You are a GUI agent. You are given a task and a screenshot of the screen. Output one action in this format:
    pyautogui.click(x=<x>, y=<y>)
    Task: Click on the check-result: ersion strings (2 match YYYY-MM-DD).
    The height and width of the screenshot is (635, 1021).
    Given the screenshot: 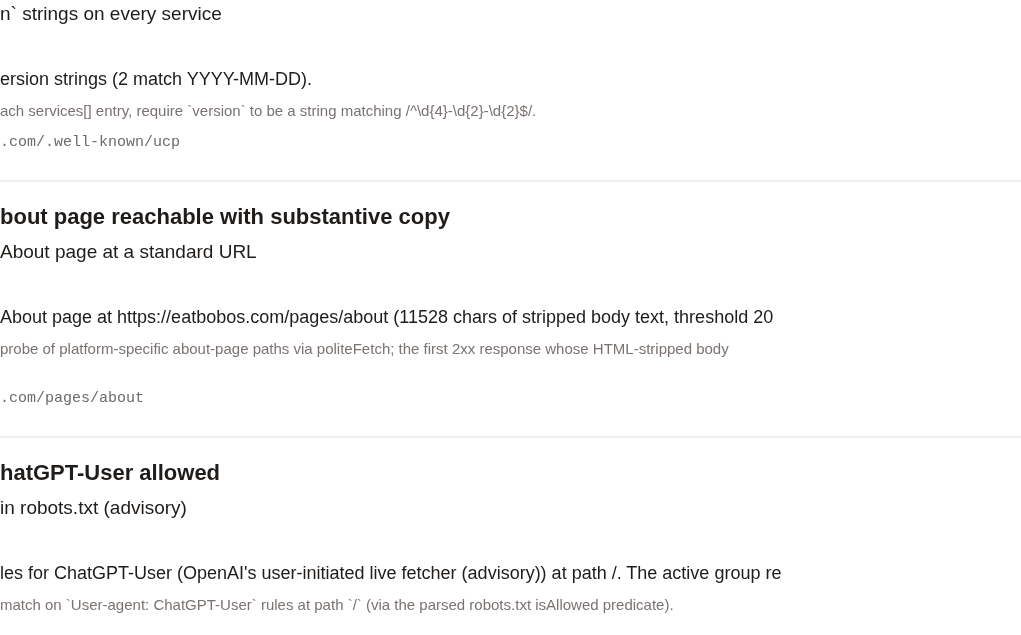 What is the action you would take?
    pyautogui.click(x=157, y=79)
    